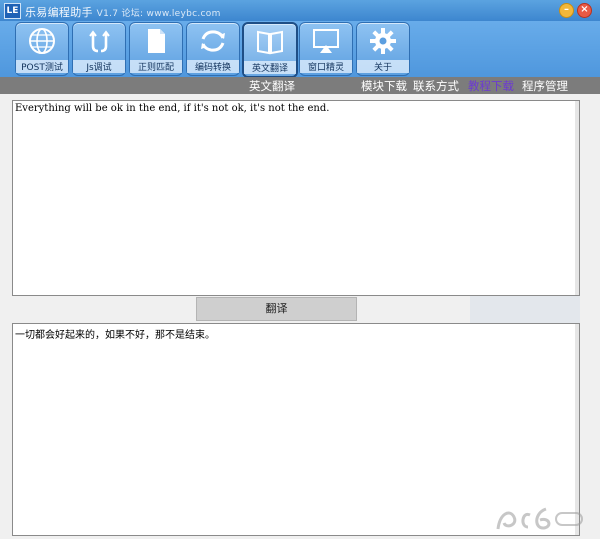 The height and width of the screenshot is (539, 600). Describe the element at coordinates (539, 518) in the screenshot. I see `site-watermark-logo` at that location.